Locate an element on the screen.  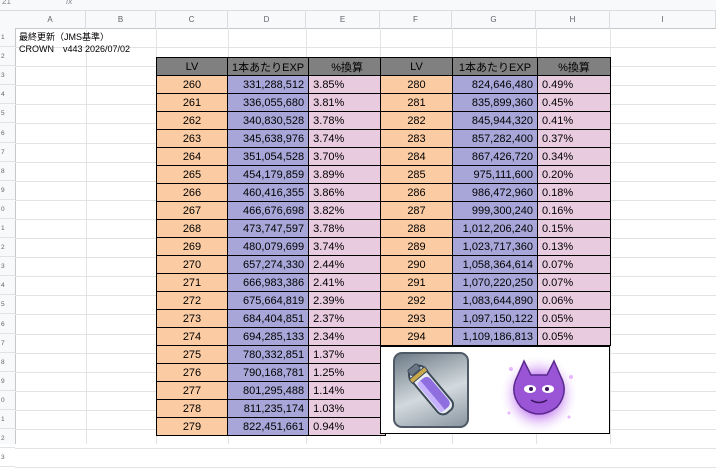
level-cell: 291 is located at coordinates (416, 282).